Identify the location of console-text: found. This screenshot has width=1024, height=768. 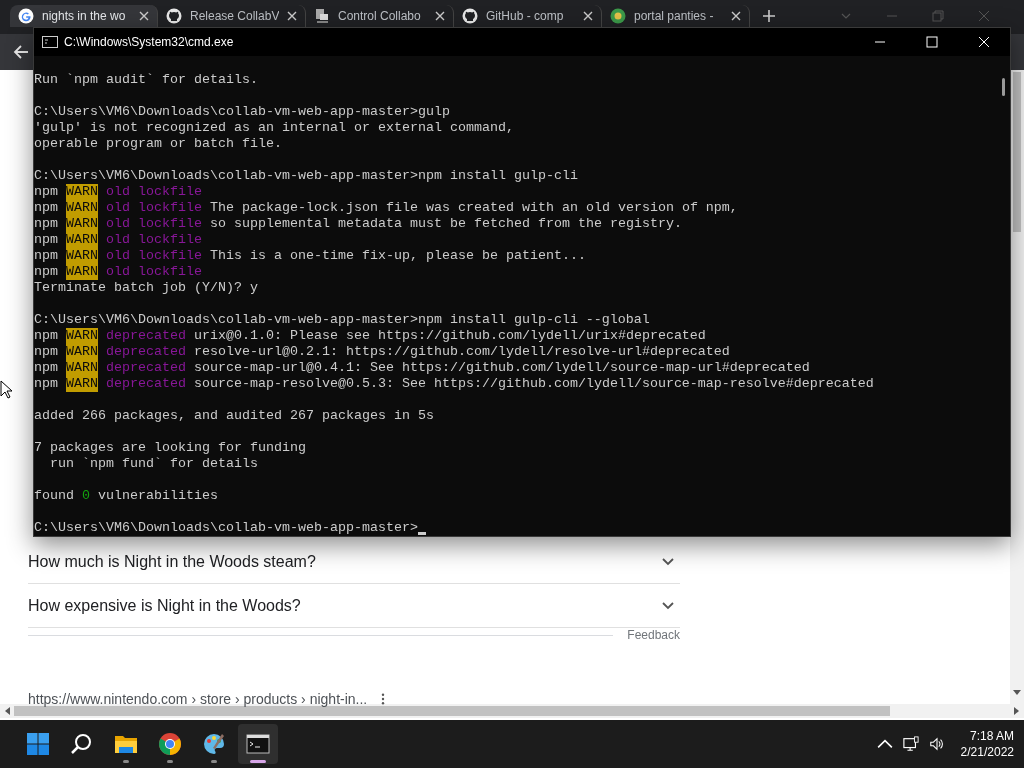
(54, 496).